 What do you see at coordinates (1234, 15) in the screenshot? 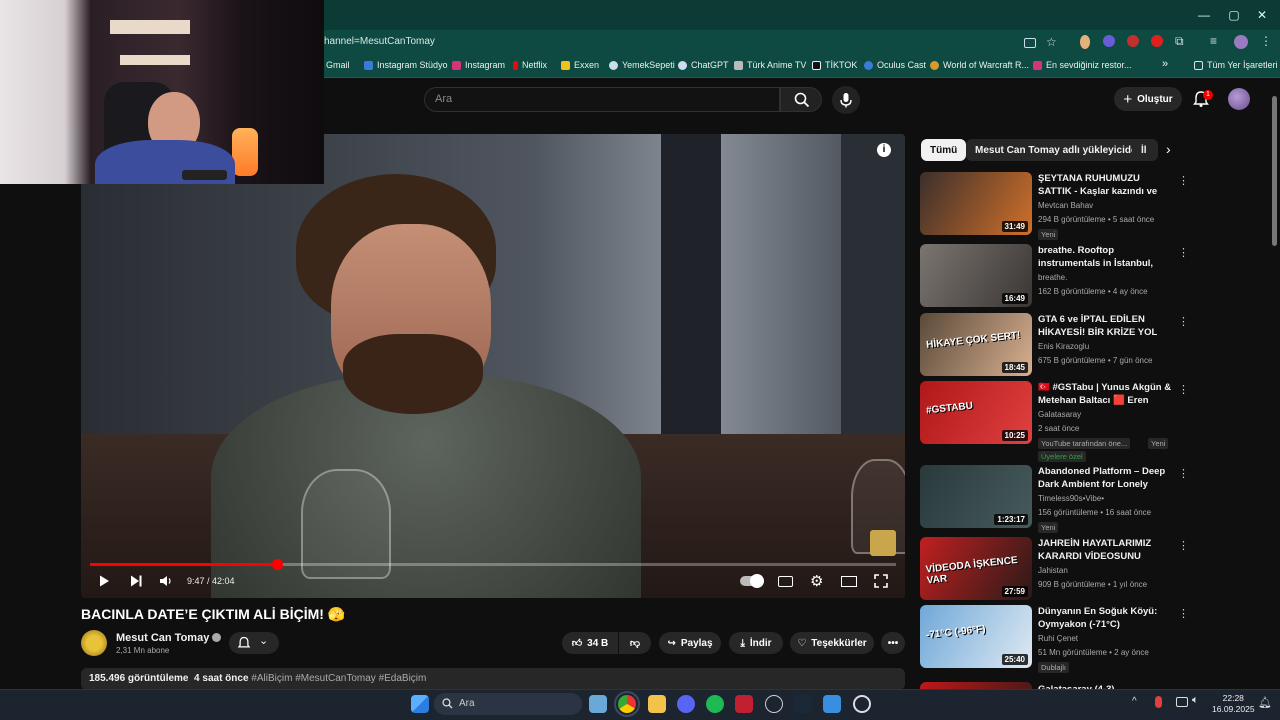
I see `maximize-button: ▢` at bounding box center [1234, 15].